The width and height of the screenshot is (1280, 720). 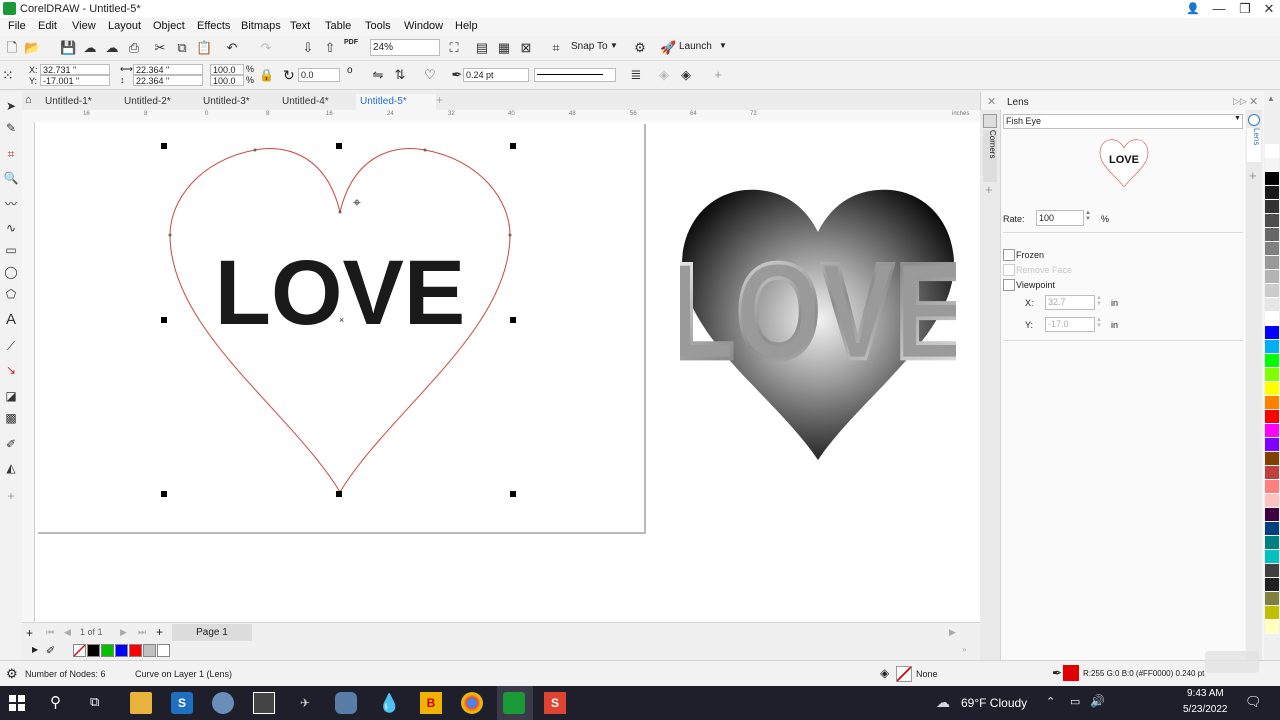 What do you see at coordinates (11, 250) in the screenshot?
I see `rectangle-tool-icon: ▭` at bounding box center [11, 250].